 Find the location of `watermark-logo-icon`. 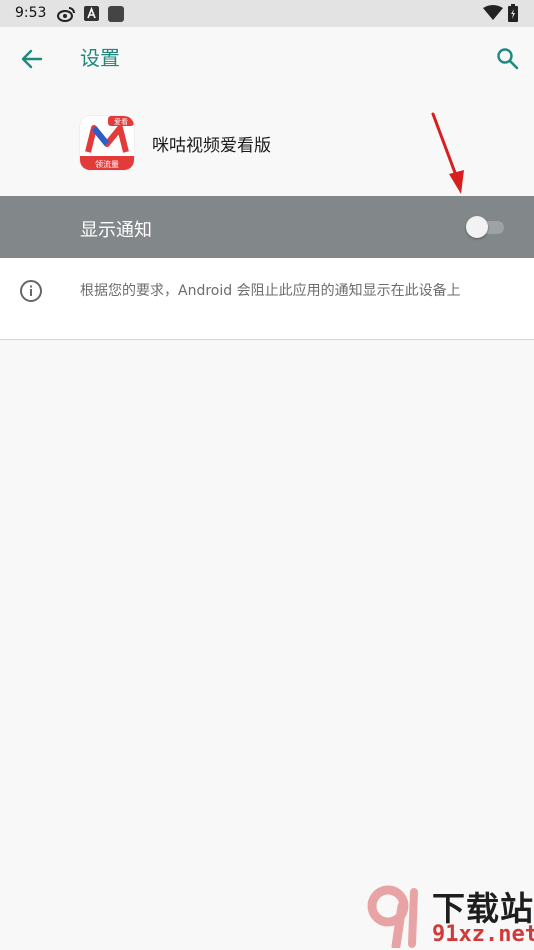

watermark-logo-icon is located at coordinates (392, 916).